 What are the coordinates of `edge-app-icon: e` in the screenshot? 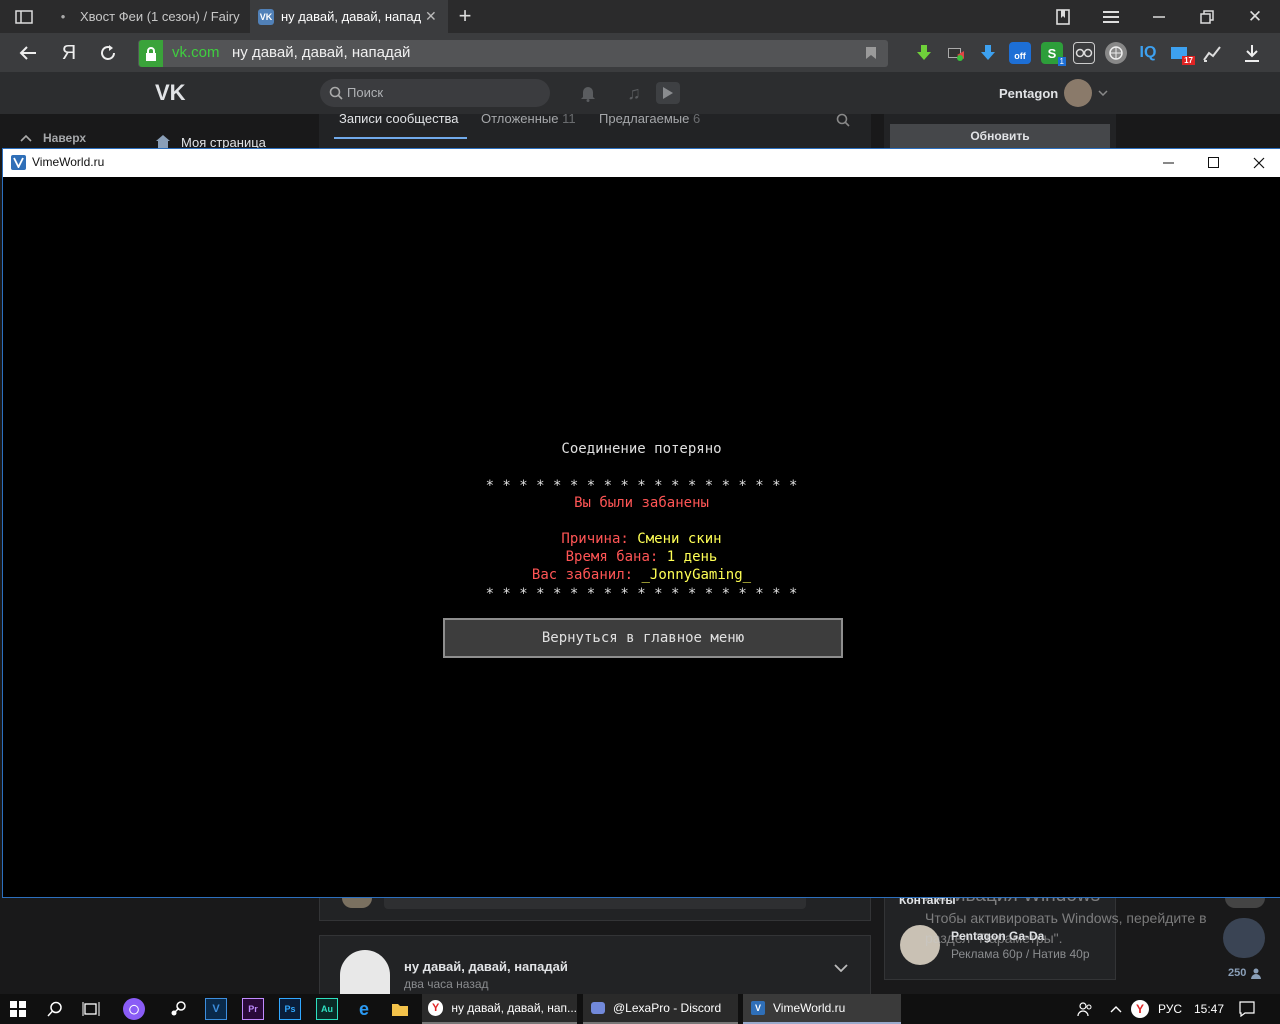 It's located at (364, 1009).